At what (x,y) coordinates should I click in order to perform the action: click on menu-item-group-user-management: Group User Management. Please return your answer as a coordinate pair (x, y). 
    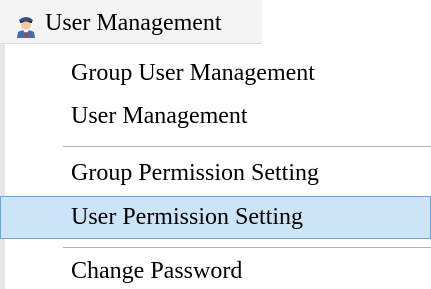
    Looking at the image, I should click on (215, 73).